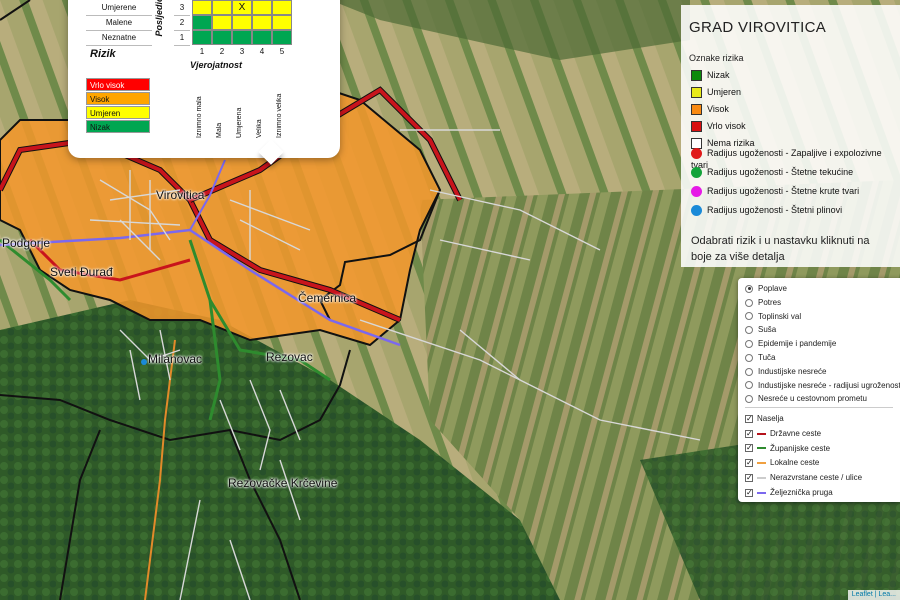 This screenshot has height=600, width=900. I want to click on legend-risk-item: Umjeren, so click(716, 92).